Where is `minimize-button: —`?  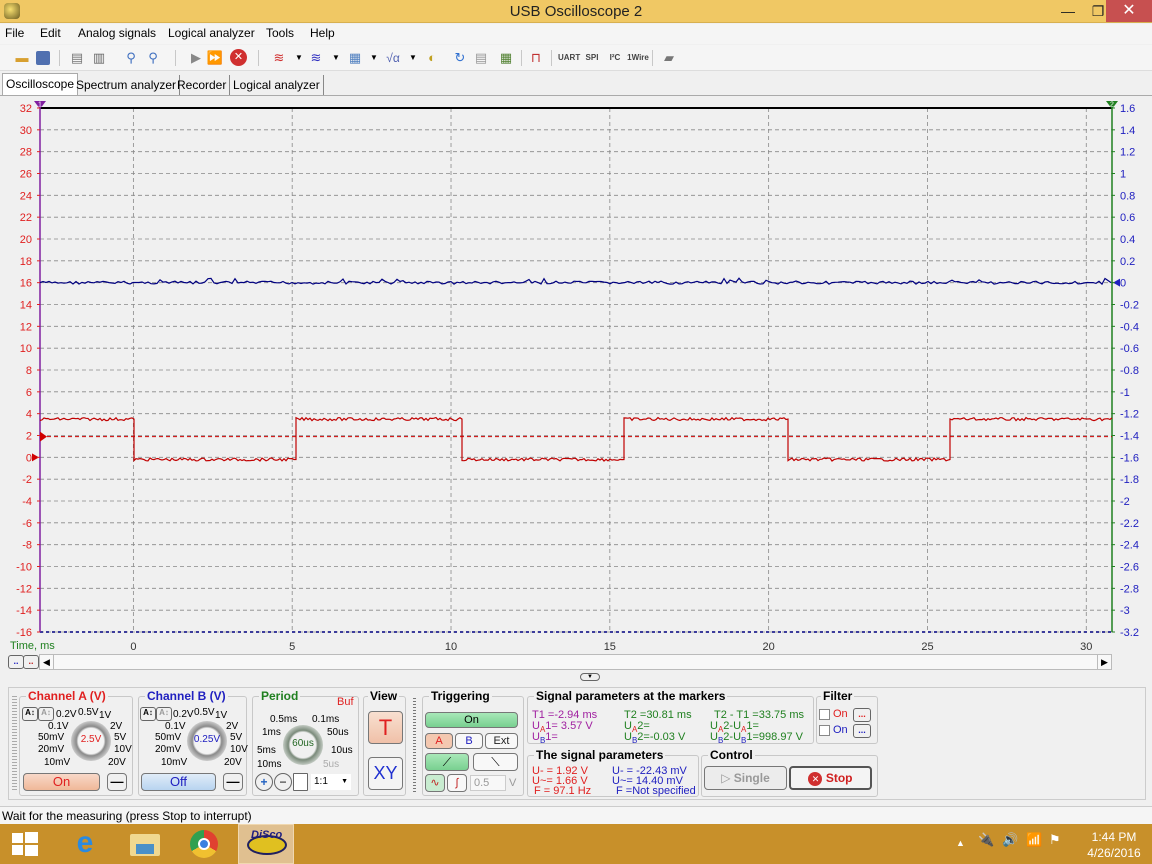
minimize-button: — is located at coordinates (1068, 11).